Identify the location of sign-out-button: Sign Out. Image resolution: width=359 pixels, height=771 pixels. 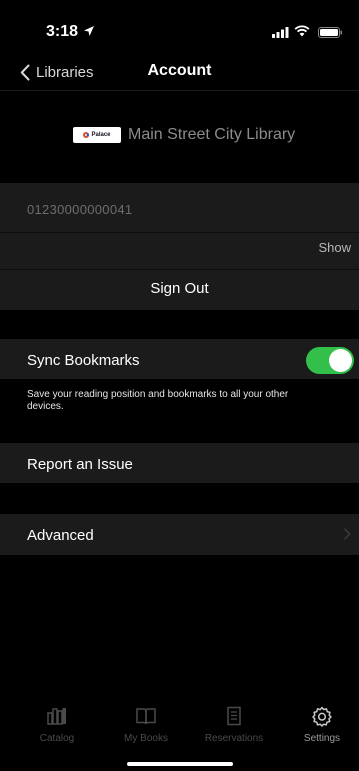
(179, 288).